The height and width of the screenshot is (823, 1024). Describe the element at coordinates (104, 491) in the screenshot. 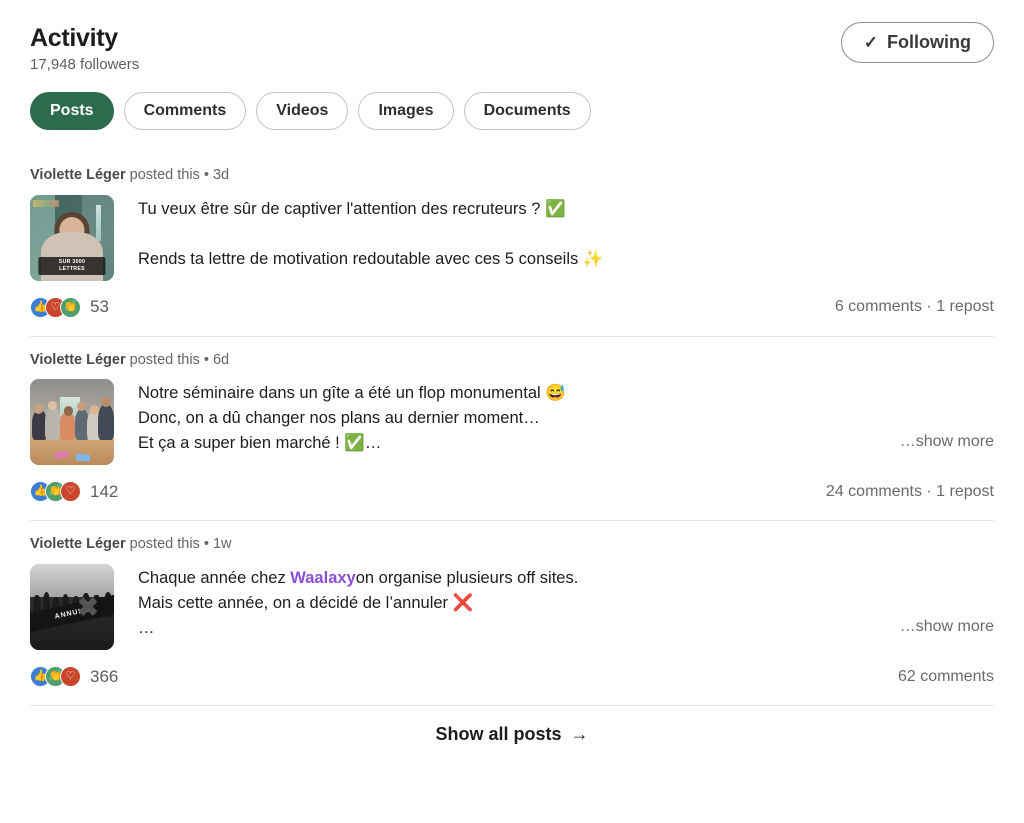

I see `reaction-count: 142` at that location.